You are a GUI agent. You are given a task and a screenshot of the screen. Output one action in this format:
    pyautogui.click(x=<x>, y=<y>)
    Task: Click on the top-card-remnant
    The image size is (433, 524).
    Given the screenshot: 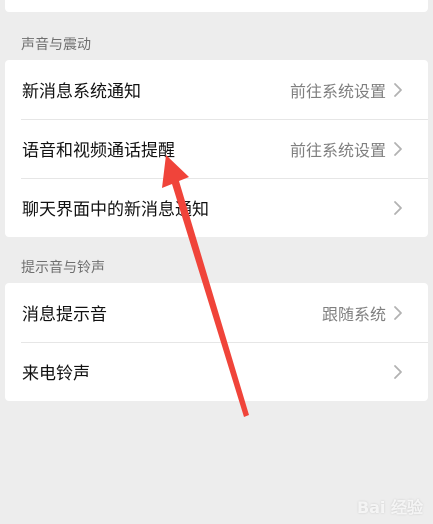 What is the action you would take?
    pyautogui.click(x=216, y=6)
    